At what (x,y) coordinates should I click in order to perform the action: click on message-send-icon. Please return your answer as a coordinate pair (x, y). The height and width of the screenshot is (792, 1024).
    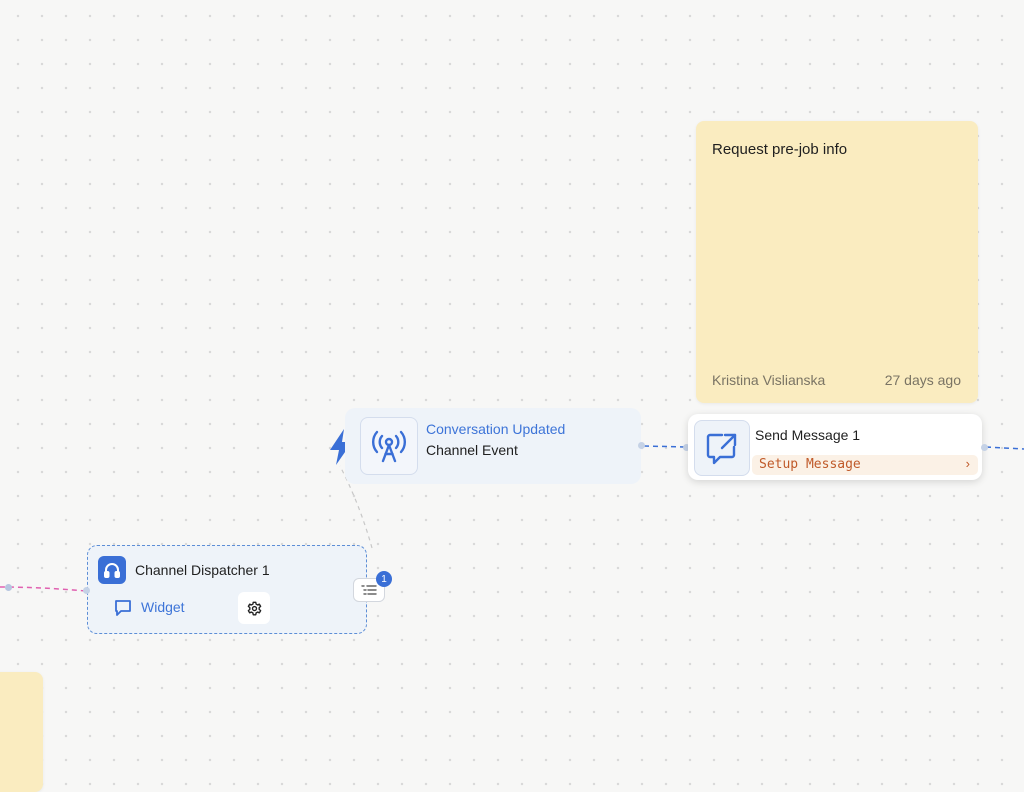
    Looking at the image, I should click on (722, 448).